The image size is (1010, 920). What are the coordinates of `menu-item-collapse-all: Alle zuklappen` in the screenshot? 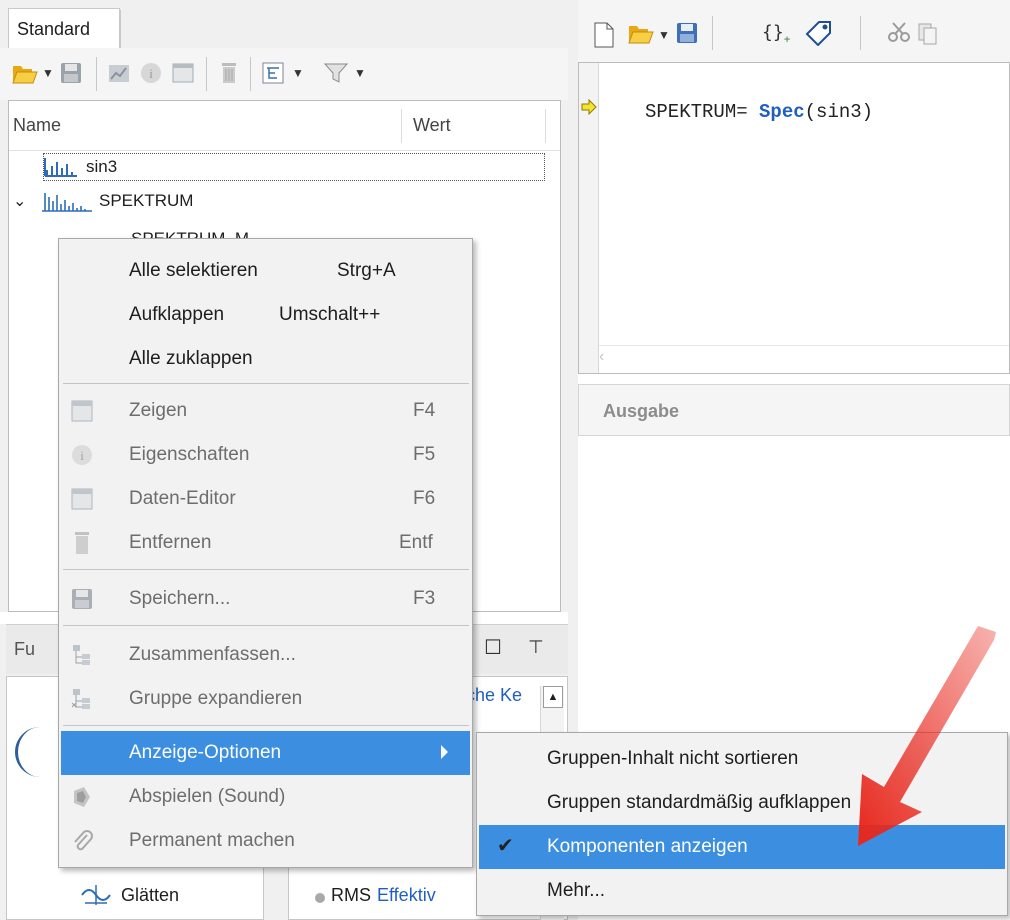 It's located at (265, 359).